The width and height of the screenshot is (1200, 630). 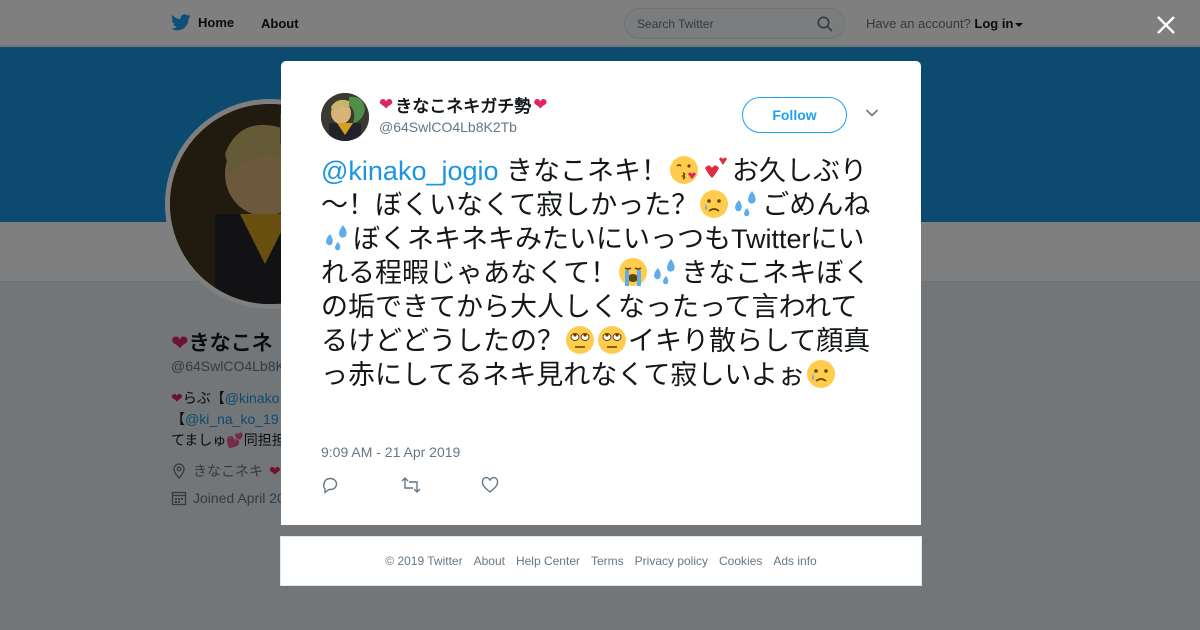 I want to click on like-action, so click(x=521, y=485).